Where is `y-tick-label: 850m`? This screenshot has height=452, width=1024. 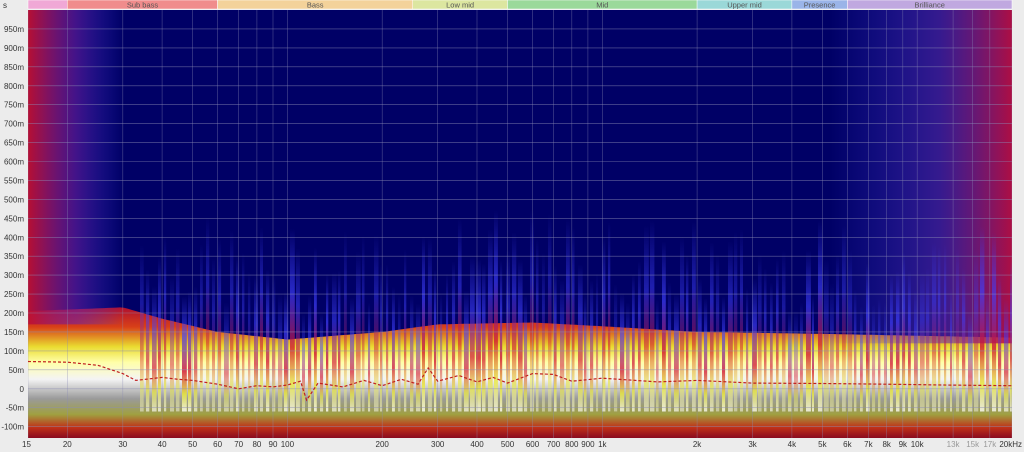
y-tick-label: 850m is located at coordinates (14, 67).